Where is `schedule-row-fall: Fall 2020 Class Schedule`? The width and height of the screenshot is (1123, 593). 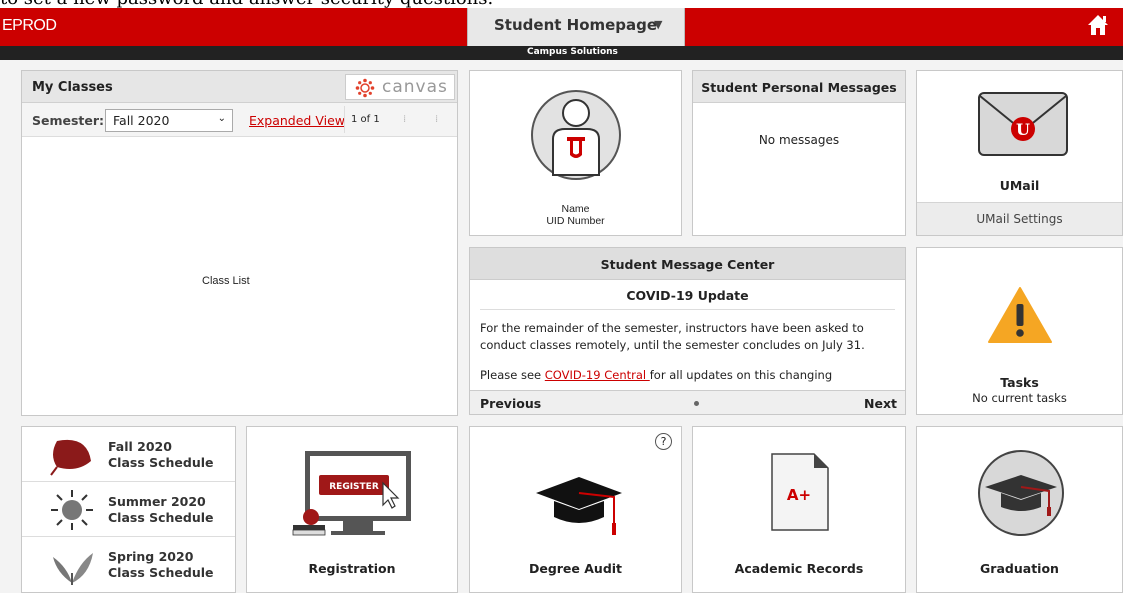 schedule-row-fall: Fall 2020 Class Schedule is located at coordinates (128, 454).